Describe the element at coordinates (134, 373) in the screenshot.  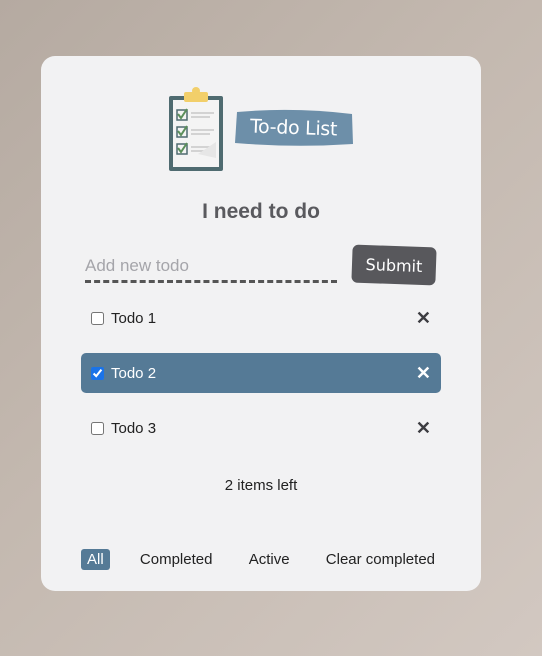
I see `todo-text: Todo 2` at that location.